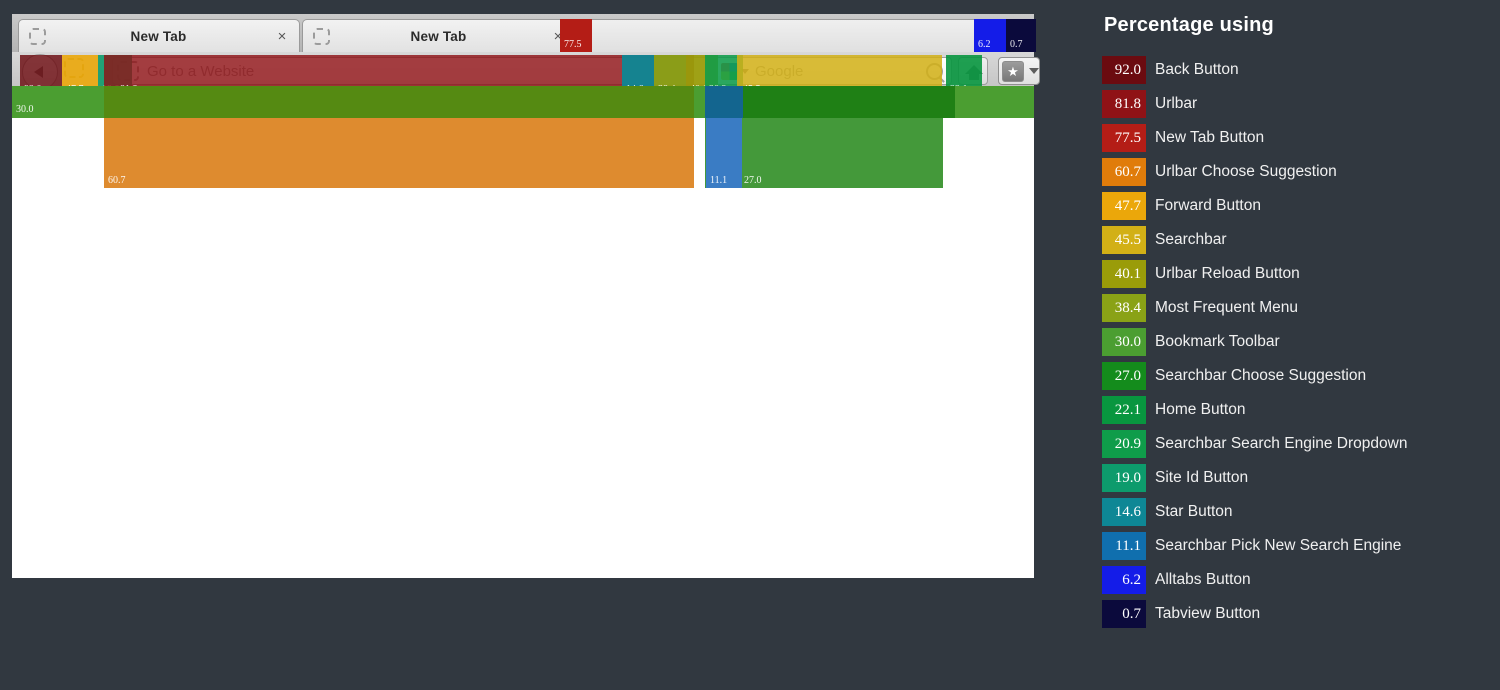 The height and width of the screenshot is (690, 1500). I want to click on tab-2: New Tab ×, so click(439, 35).